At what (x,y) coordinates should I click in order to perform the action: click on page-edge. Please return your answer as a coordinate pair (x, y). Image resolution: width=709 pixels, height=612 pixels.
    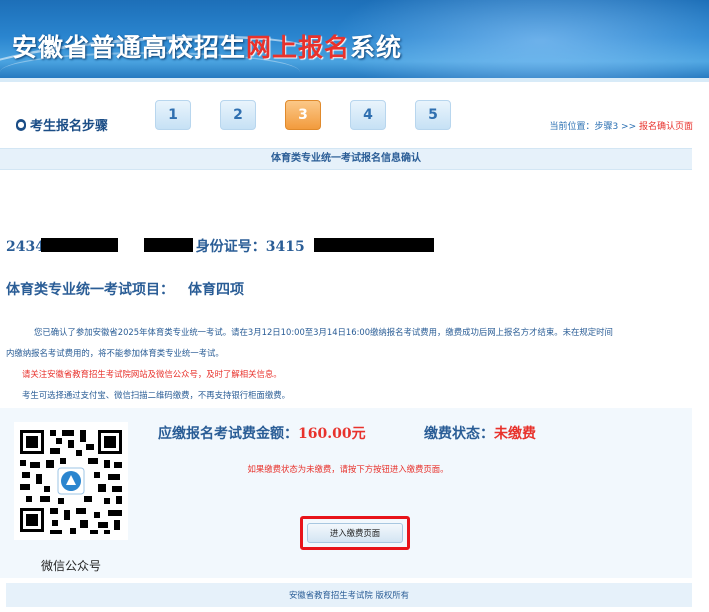
    Looking at the image, I should click on (700, 380).